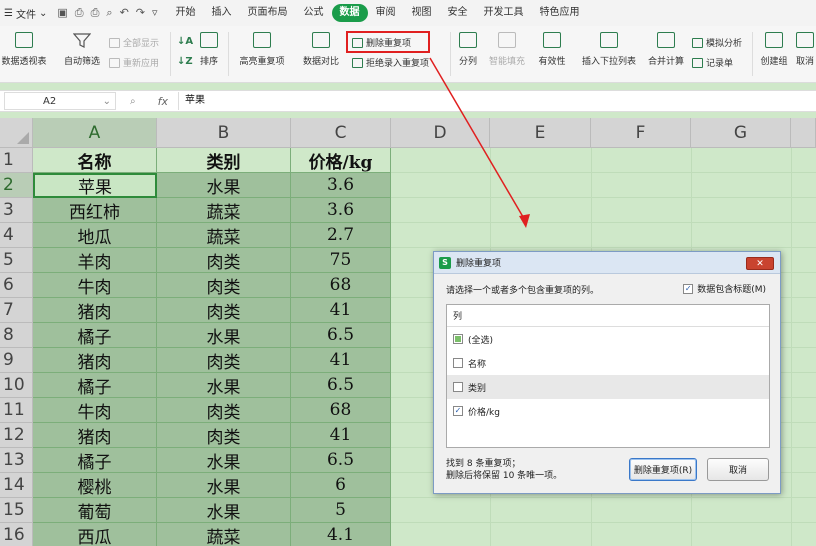  What do you see at coordinates (16, 510) in the screenshot?
I see `row-header: 15` at bounding box center [16, 510].